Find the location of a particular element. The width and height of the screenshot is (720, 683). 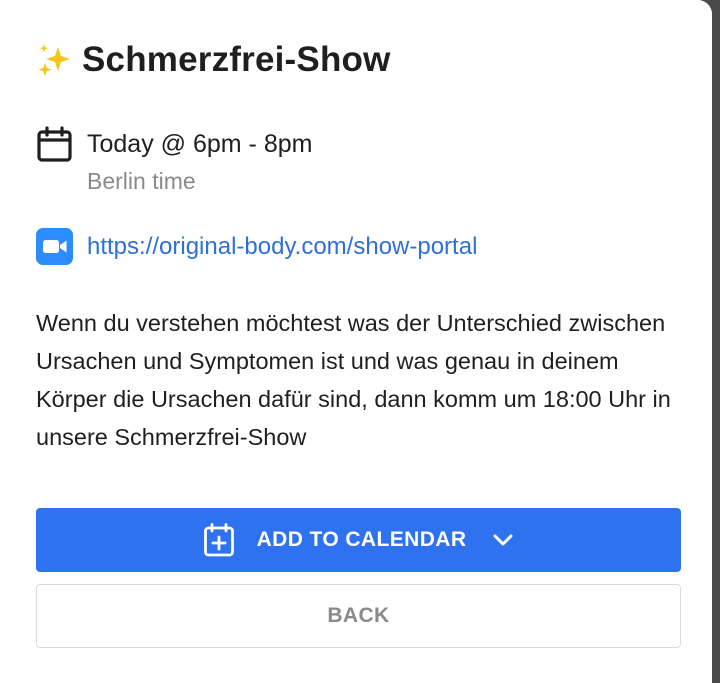

event-link: https://original-body.com/show-portal is located at coordinates (282, 247).